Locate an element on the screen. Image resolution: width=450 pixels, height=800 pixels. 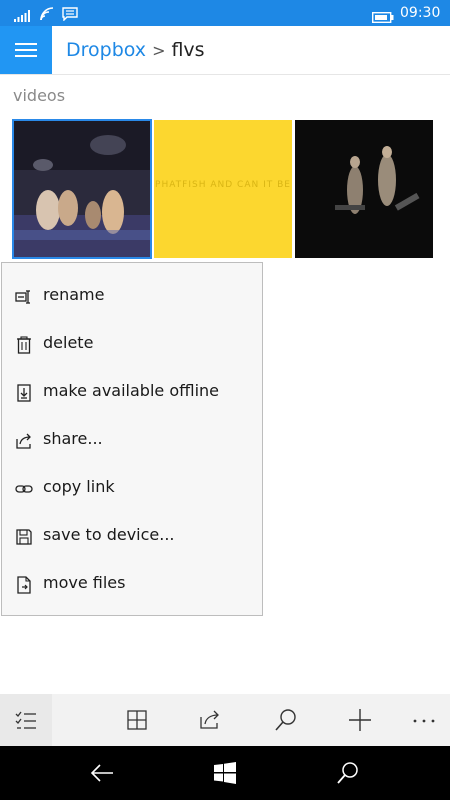
add-icon is located at coordinates (360, 720).